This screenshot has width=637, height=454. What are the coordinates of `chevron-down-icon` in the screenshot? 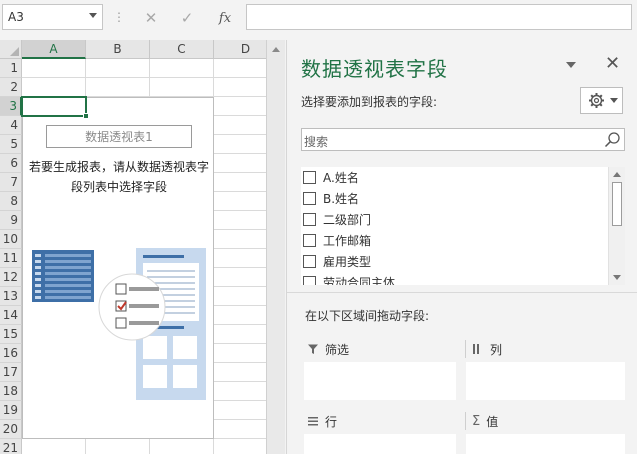 It's located at (614, 100).